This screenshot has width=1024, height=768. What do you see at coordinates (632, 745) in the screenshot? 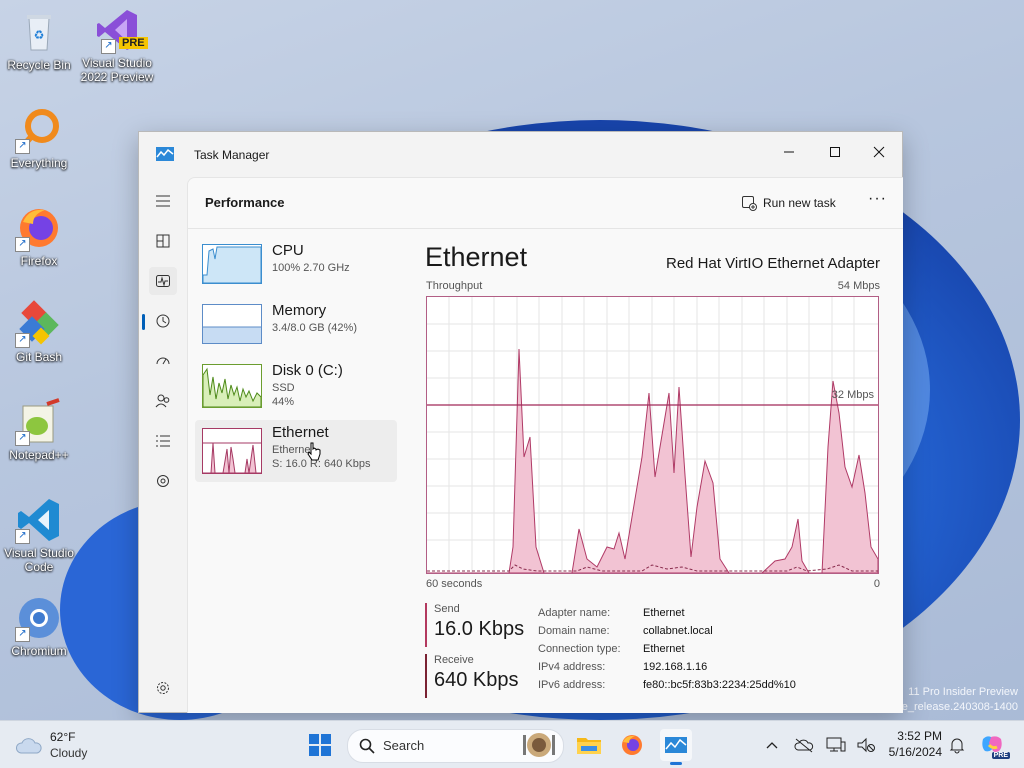
I see `taskbar-firefox` at bounding box center [632, 745].